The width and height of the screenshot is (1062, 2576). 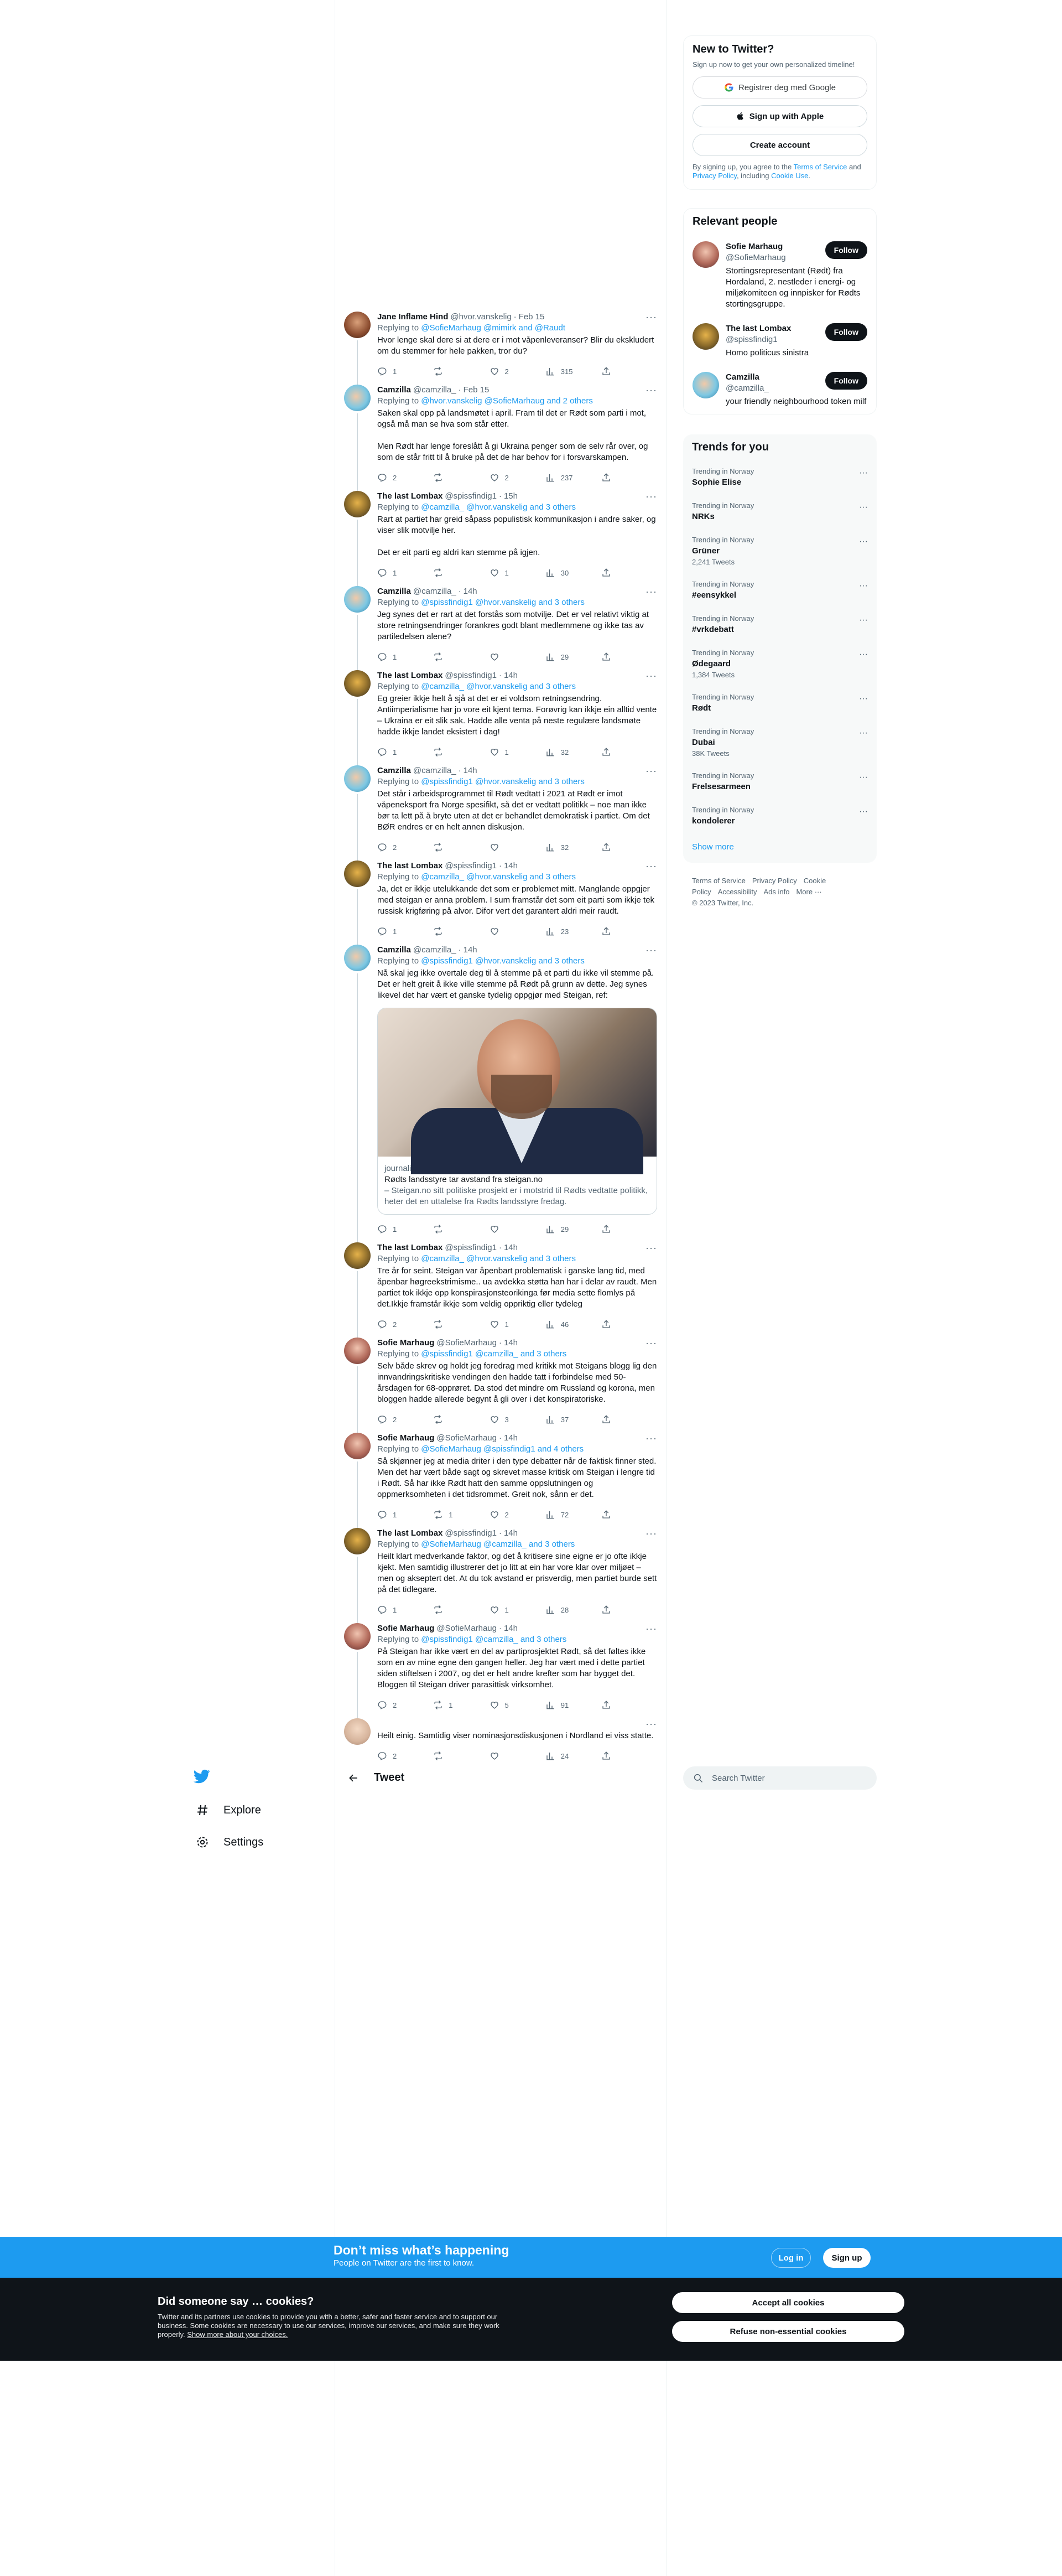 What do you see at coordinates (562, 1756) in the screenshot?
I see `views-button: 24` at bounding box center [562, 1756].